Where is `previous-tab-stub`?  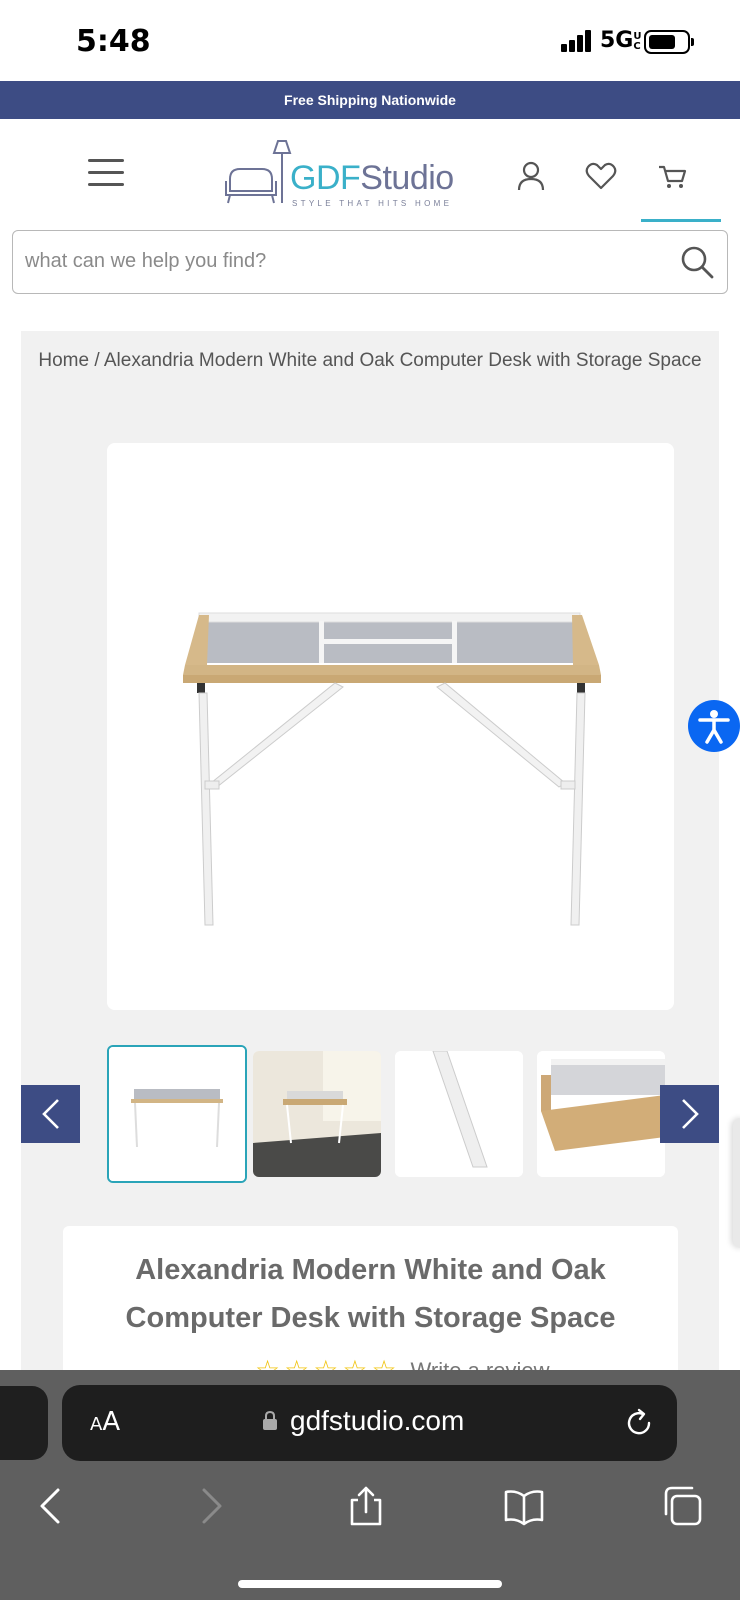
previous-tab-stub is located at coordinates (24, 1423).